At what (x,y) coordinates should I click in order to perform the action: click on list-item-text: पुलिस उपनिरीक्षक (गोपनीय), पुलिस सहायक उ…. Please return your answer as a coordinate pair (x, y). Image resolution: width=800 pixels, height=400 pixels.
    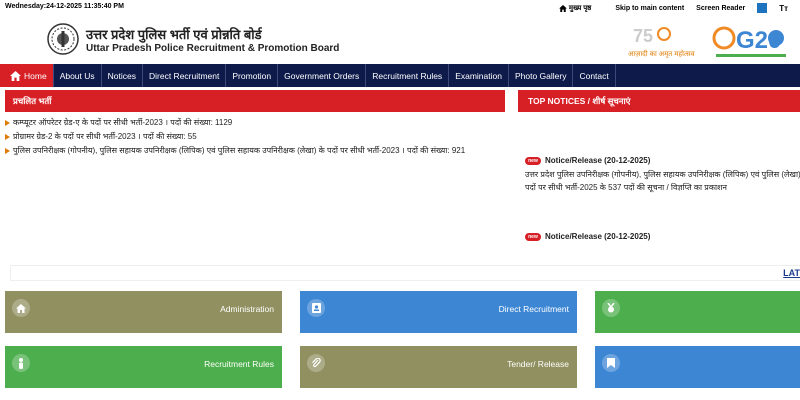
    Looking at the image, I should click on (239, 150).